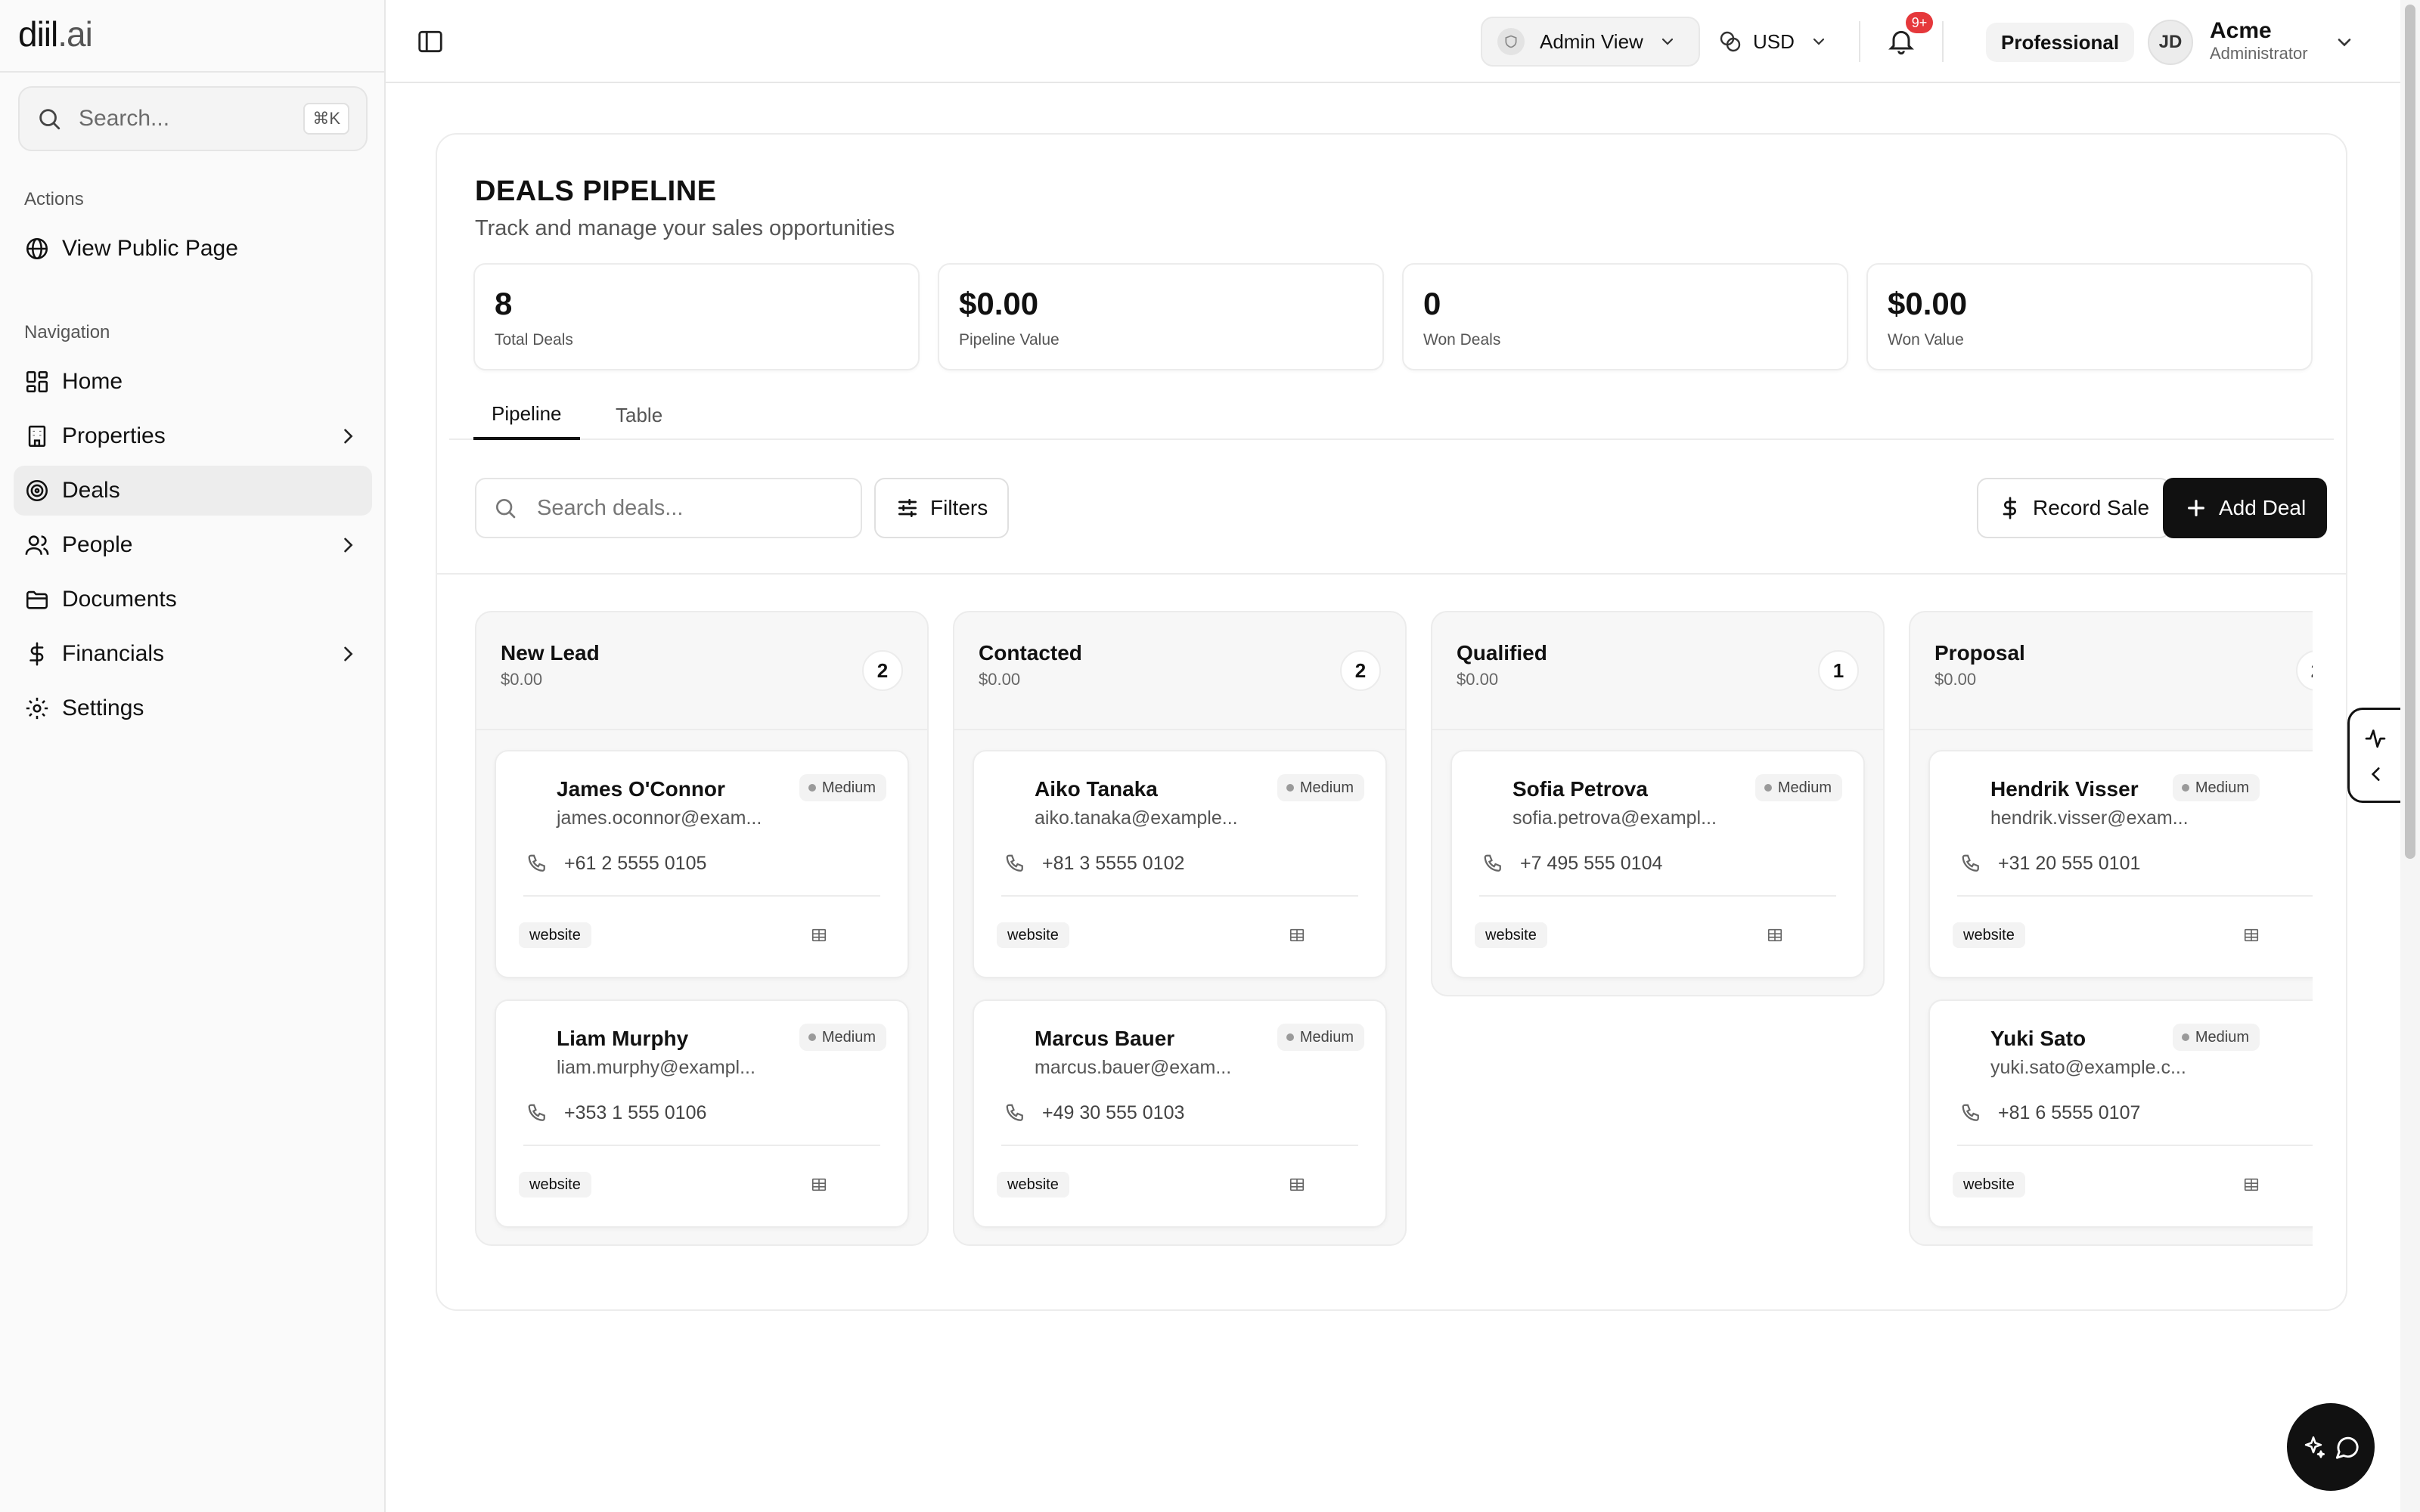 The height and width of the screenshot is (1512, 2420). What do you see at coordinates (1920, 22) in the screenshot?
I see `notification-badge: 9+` at bounding box center [1920, 22].